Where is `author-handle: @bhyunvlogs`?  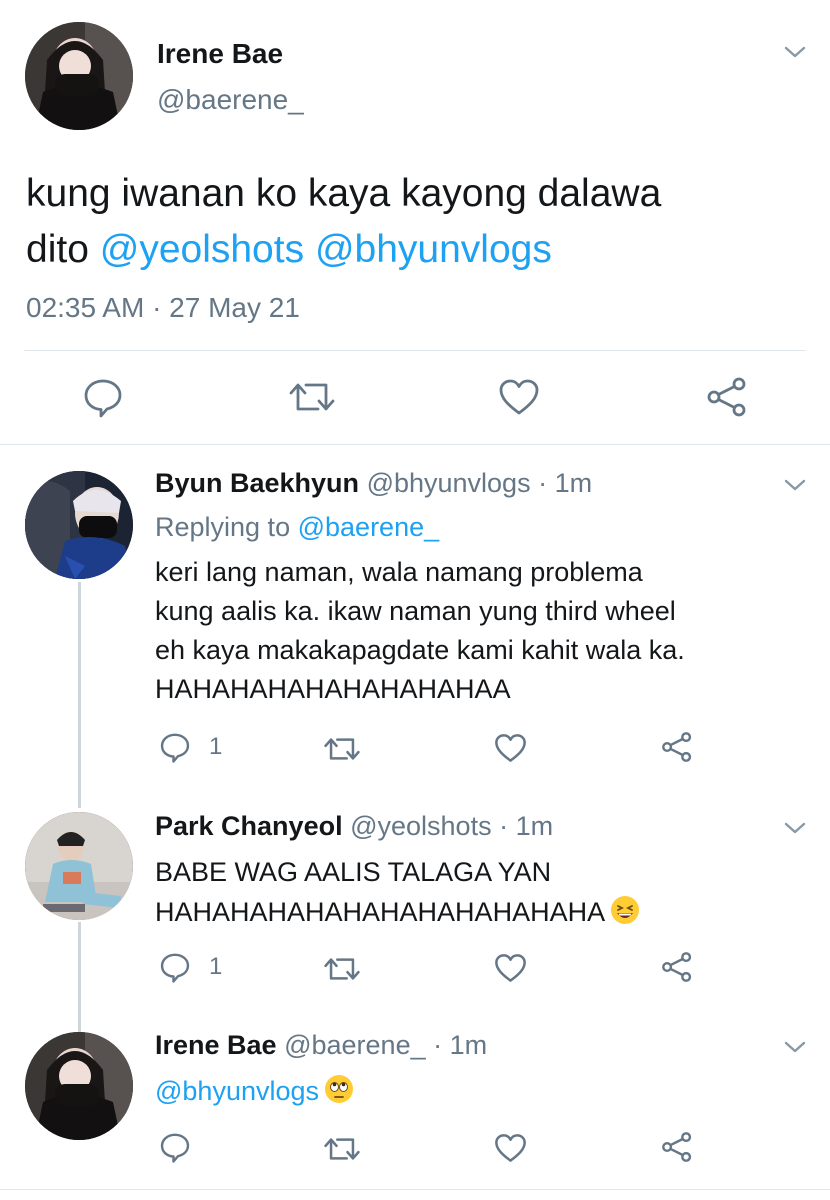
author-handle: @bhyunvlogs is located at coordinates (449, 483).